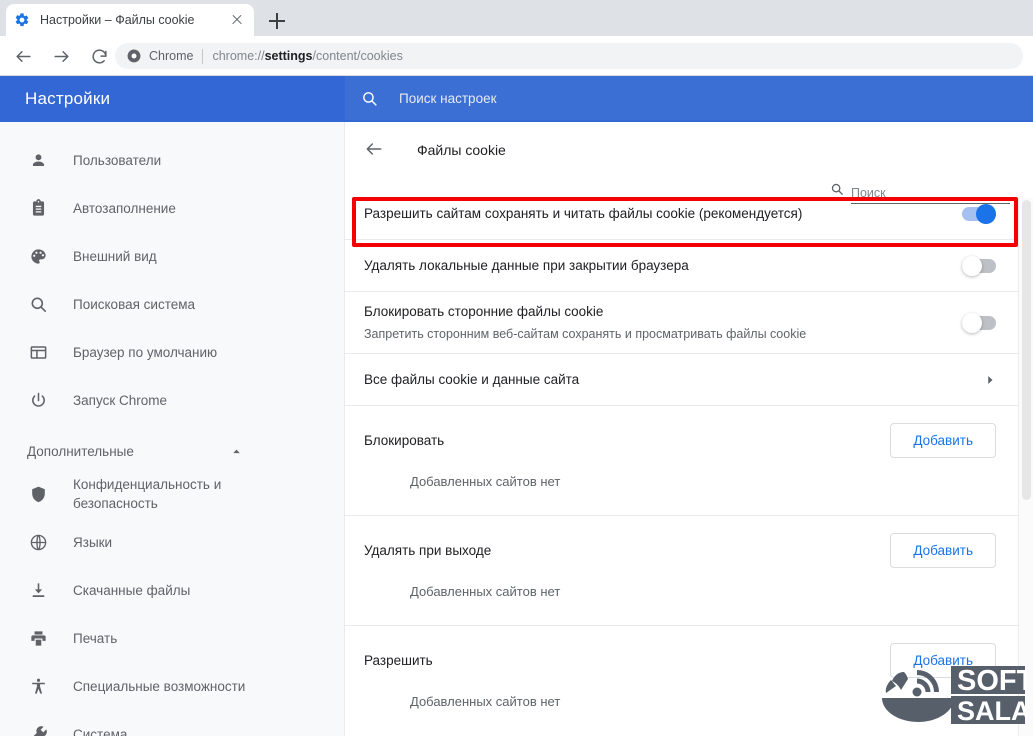 The width and height of the screenshot is (1033, 736). I want to click on browser-tab: Настройки – Файлы cookie, so click(130, 20).